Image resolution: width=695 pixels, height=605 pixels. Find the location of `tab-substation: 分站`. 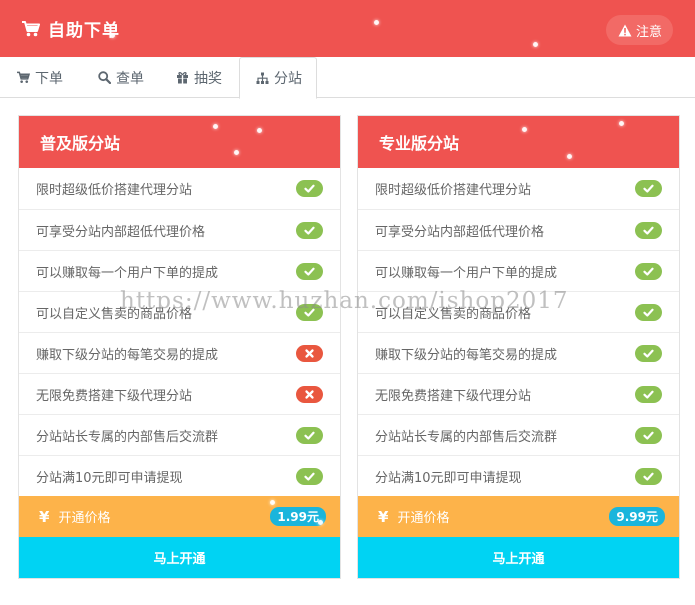

tab-substation: 分站 is located at coordinates (278, 78).